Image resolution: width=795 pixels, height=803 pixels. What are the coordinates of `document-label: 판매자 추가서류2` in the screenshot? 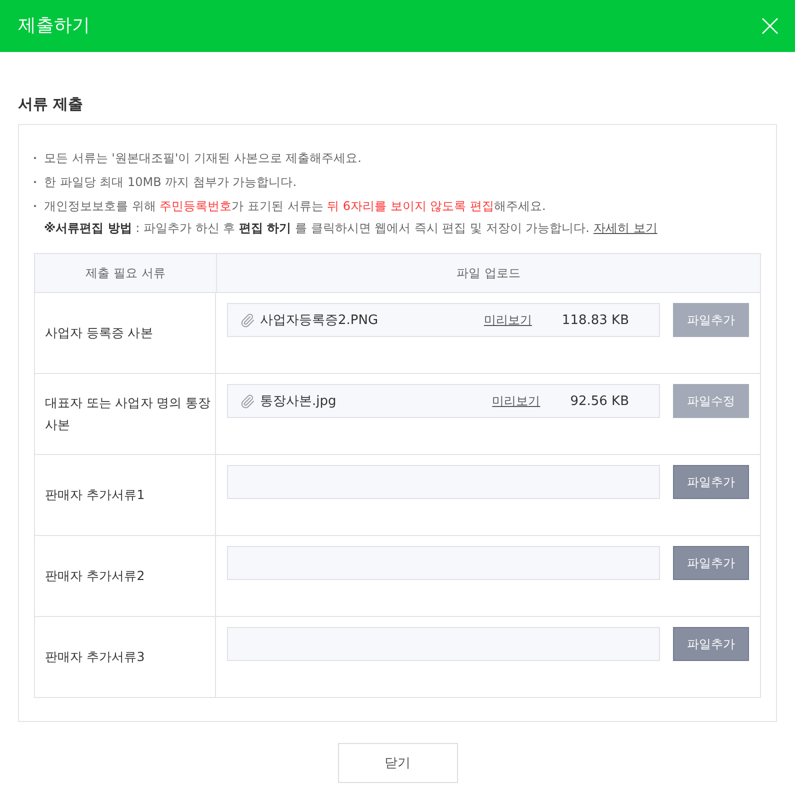 It's located at (94, 576).